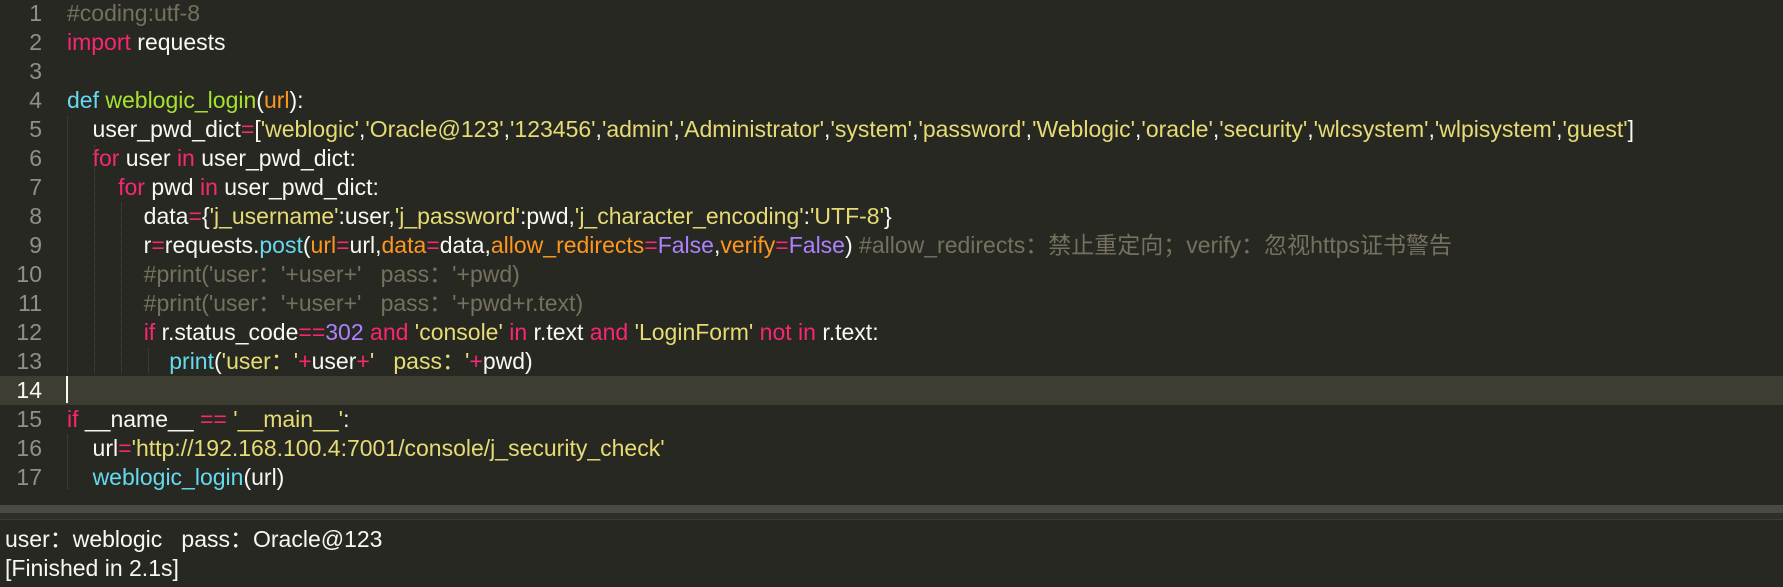  What do you see at coordinates (344, 331) in the screenshot?
I see `code-token: 302` at bounding box center [344, 331].